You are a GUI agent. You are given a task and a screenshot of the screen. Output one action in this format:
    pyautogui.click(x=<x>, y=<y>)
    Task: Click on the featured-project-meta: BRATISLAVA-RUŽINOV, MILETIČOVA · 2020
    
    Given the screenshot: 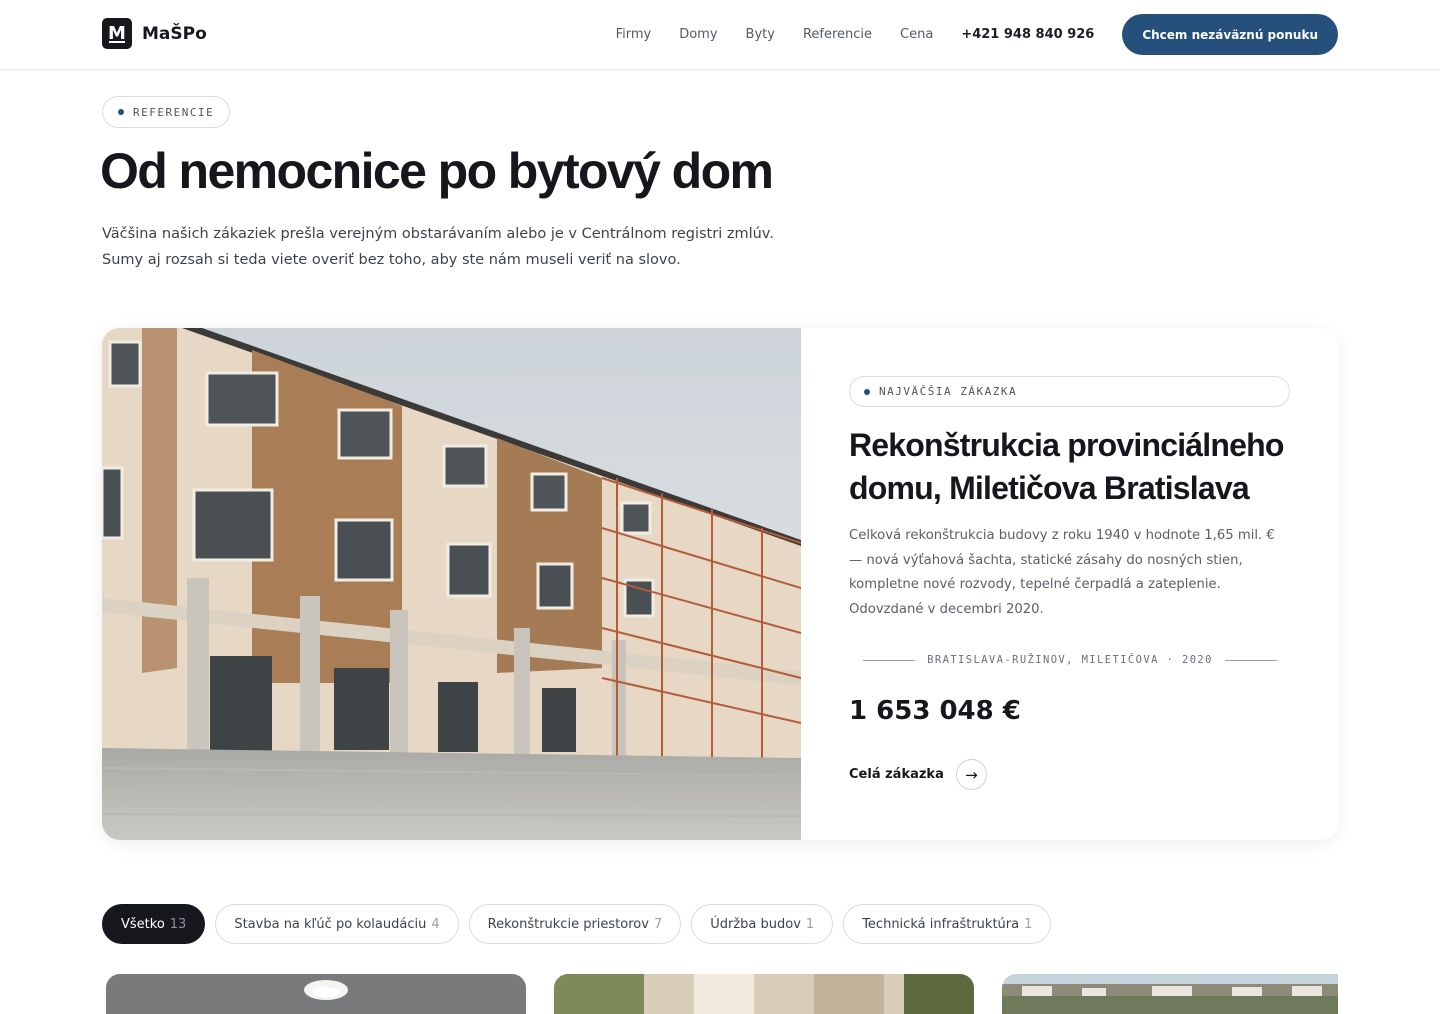 What is the action you would take?
    pyautogui.click(x=1070, y=660)
    